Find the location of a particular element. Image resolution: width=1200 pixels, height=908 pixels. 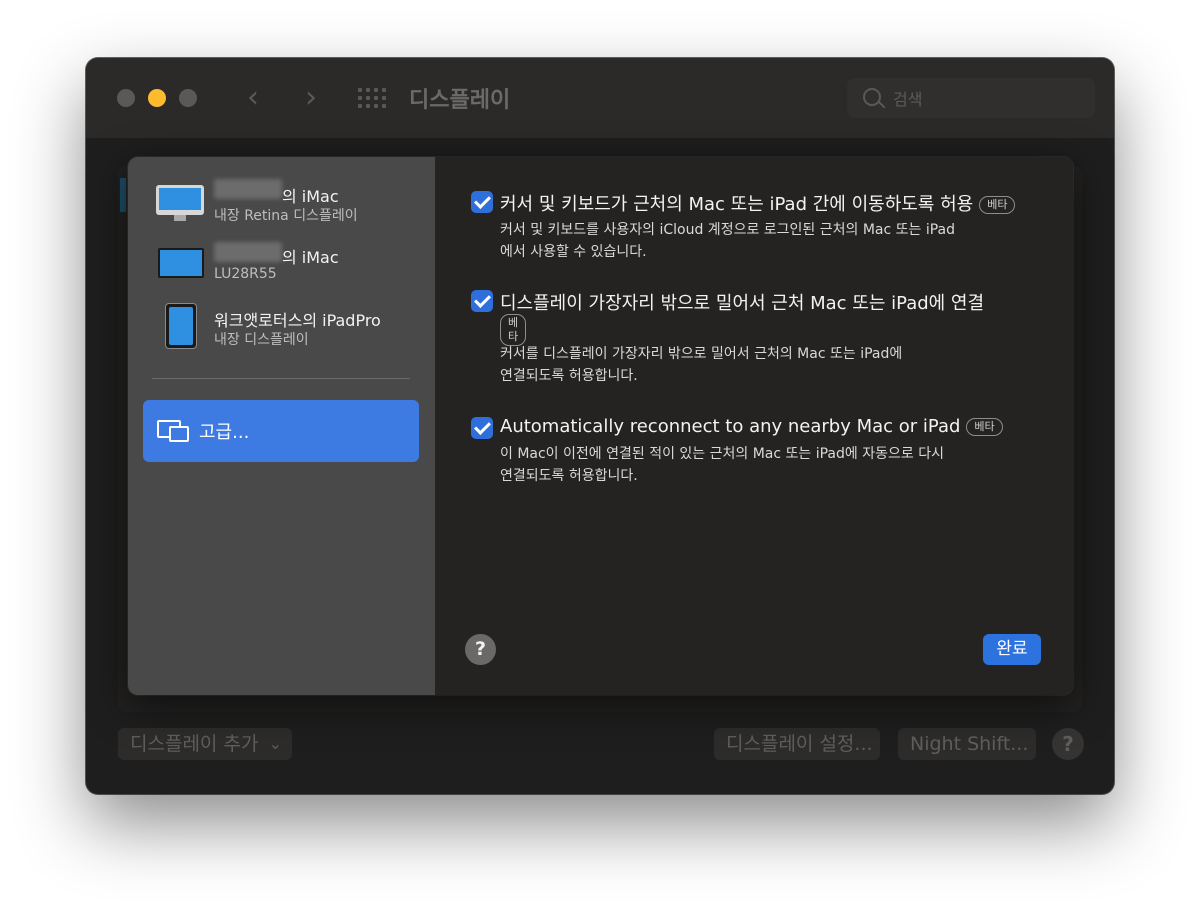

device-subtitle: LU28R55 is located at coordinates (245, 274).